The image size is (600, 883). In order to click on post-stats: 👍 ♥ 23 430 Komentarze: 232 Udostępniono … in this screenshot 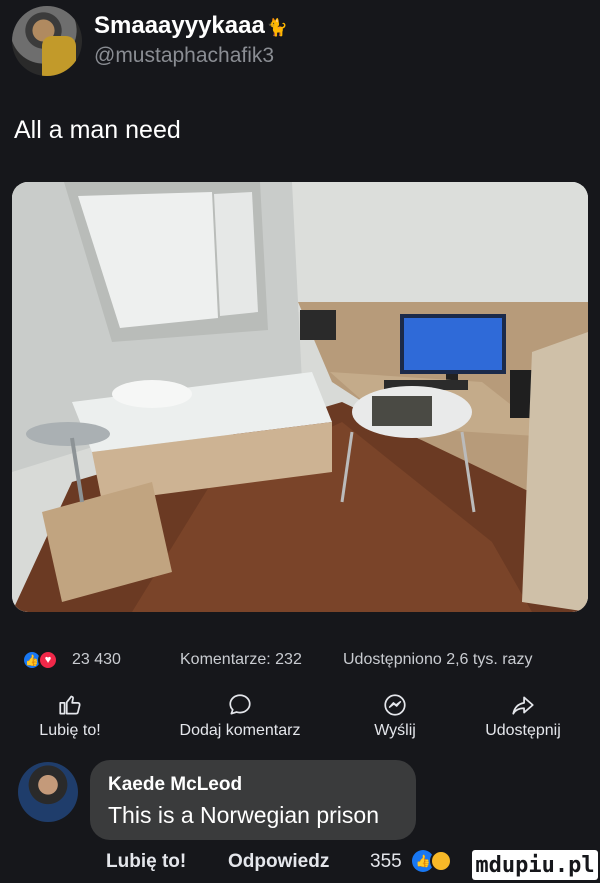, I will do `click(300, 660)`.